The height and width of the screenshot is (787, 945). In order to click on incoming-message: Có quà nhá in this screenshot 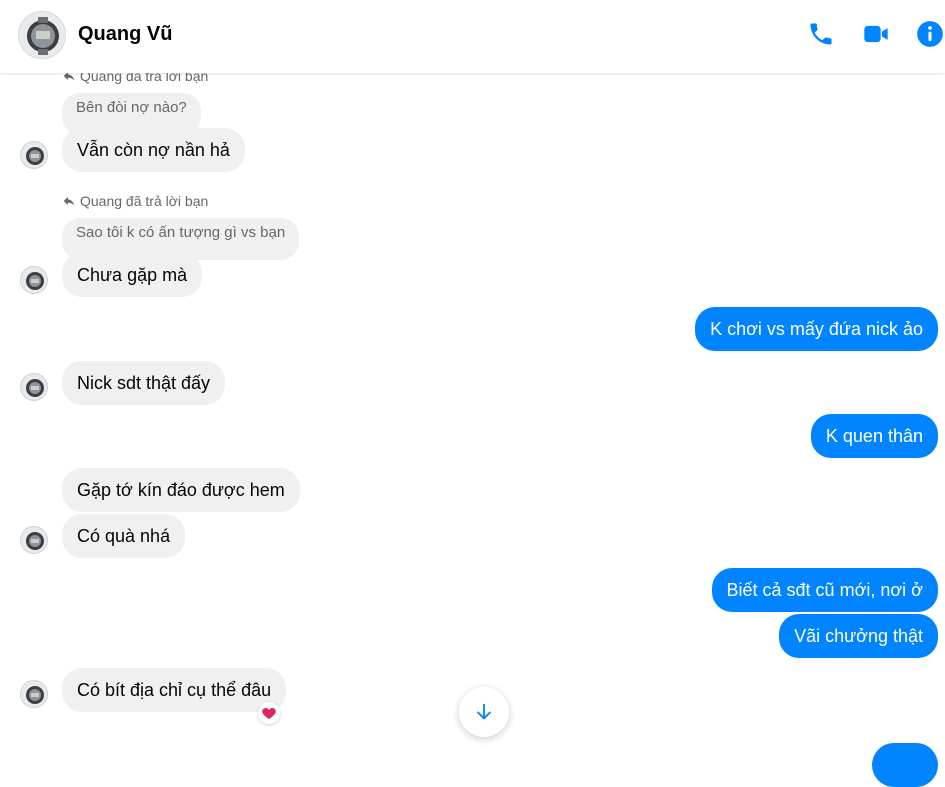, I will do `click(124, 536)`.